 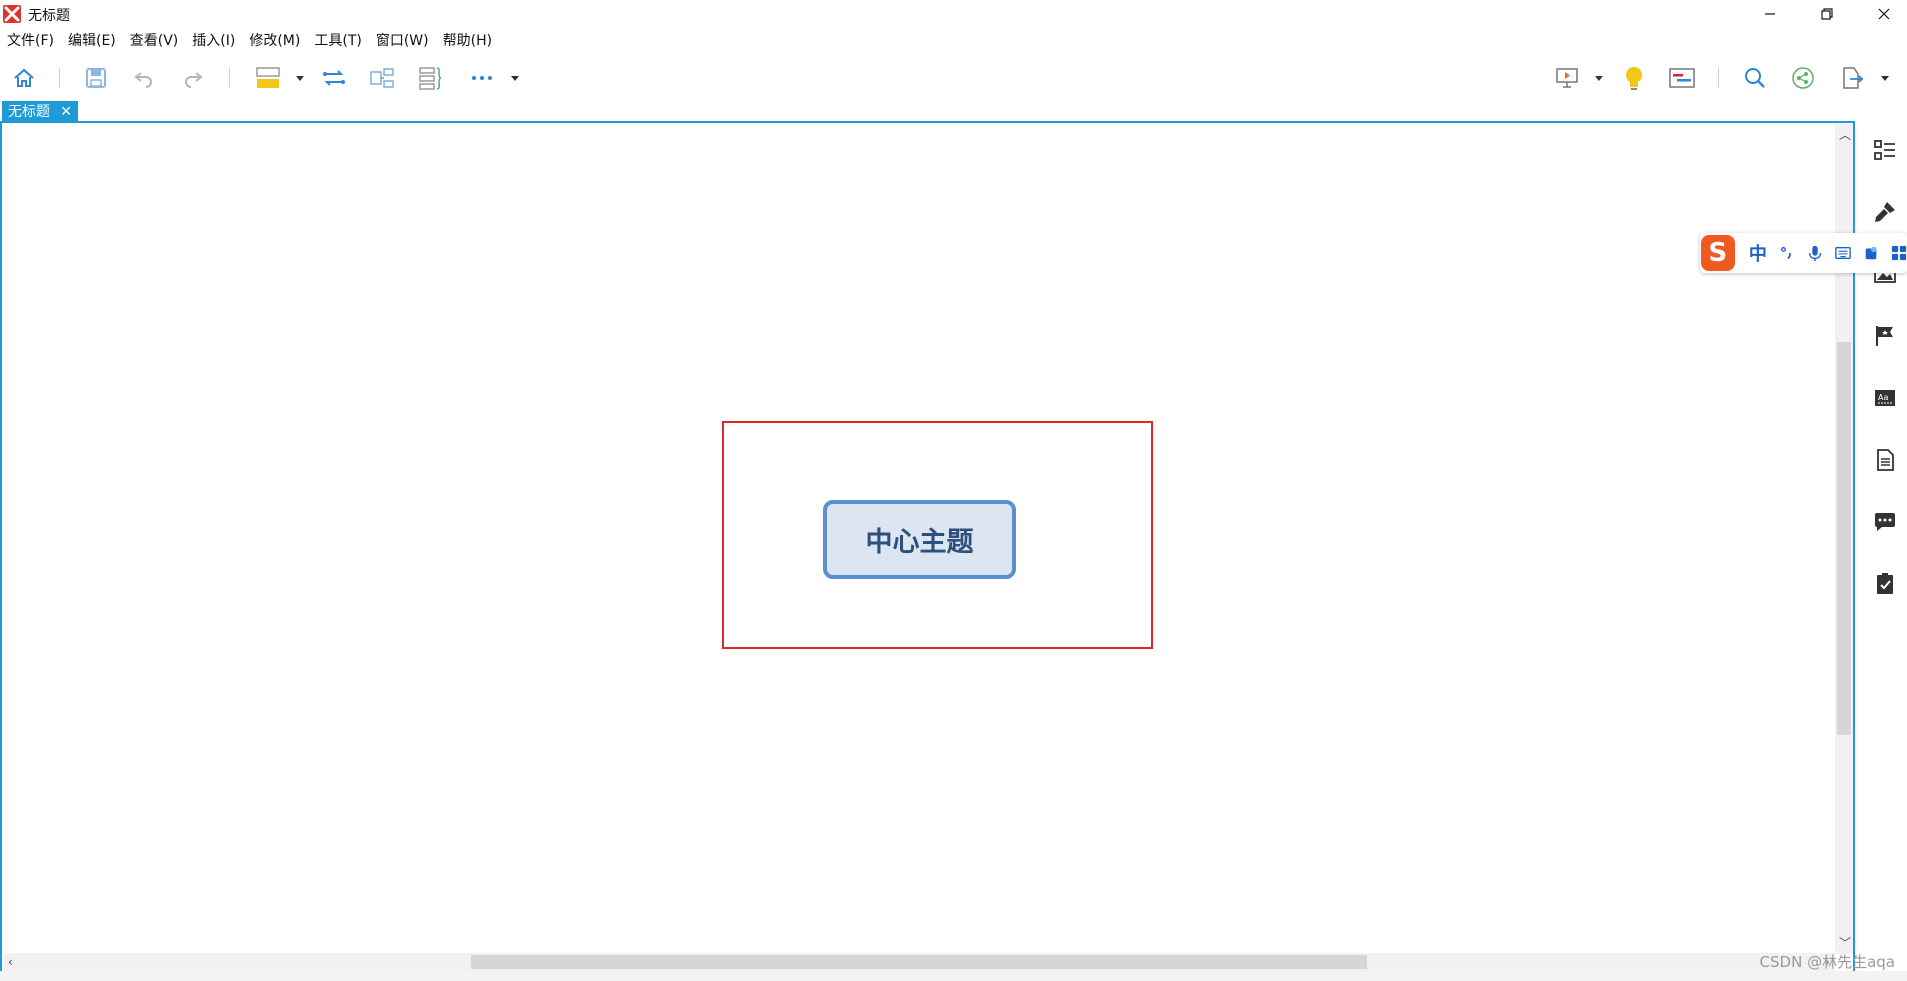 What do you see at coordinates (10, 962) in the screenshot?
I see `scroll-left-icon: ‹` at bounding box center [10, 962].